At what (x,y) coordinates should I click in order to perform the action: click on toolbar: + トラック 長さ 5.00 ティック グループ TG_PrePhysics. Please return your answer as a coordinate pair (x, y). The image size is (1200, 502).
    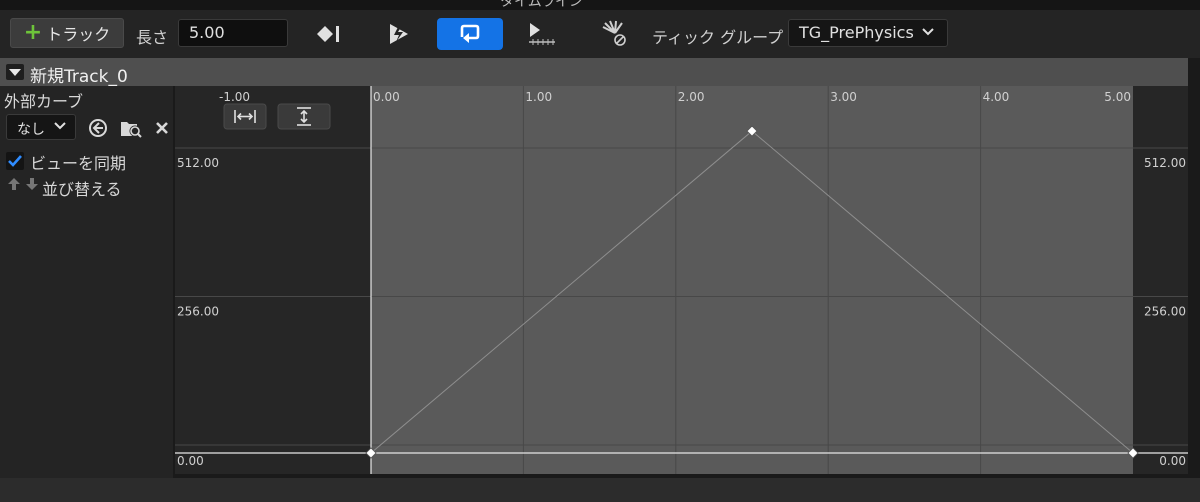
    Looking at the image, I should click on (600, 34).